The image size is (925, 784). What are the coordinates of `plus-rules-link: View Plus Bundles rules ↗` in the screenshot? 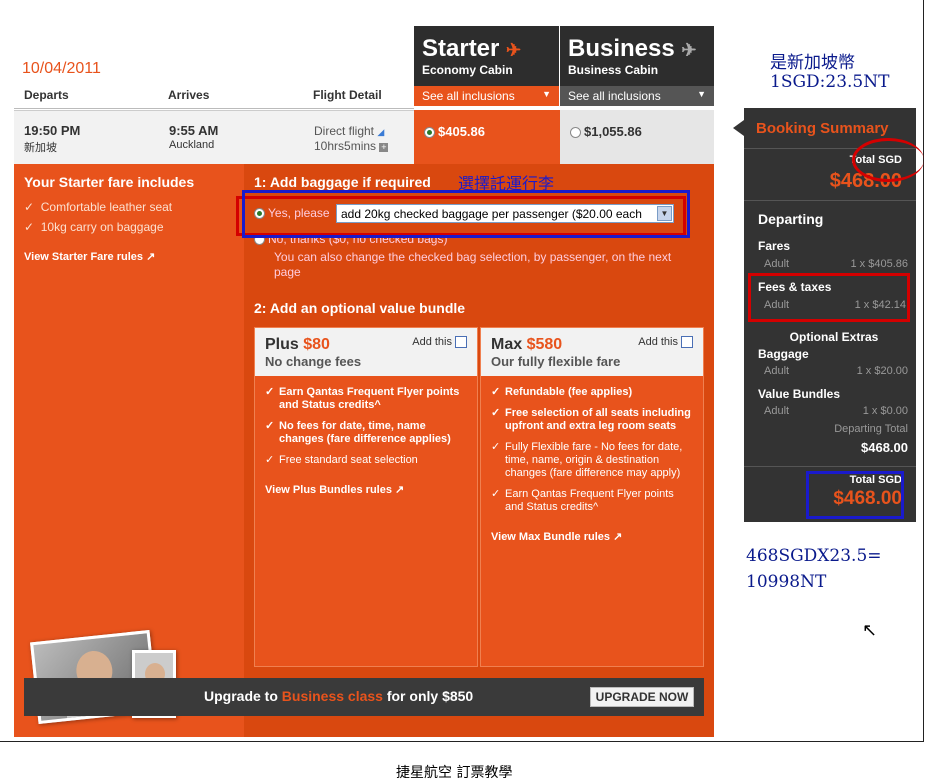 It's located at (366, 481).